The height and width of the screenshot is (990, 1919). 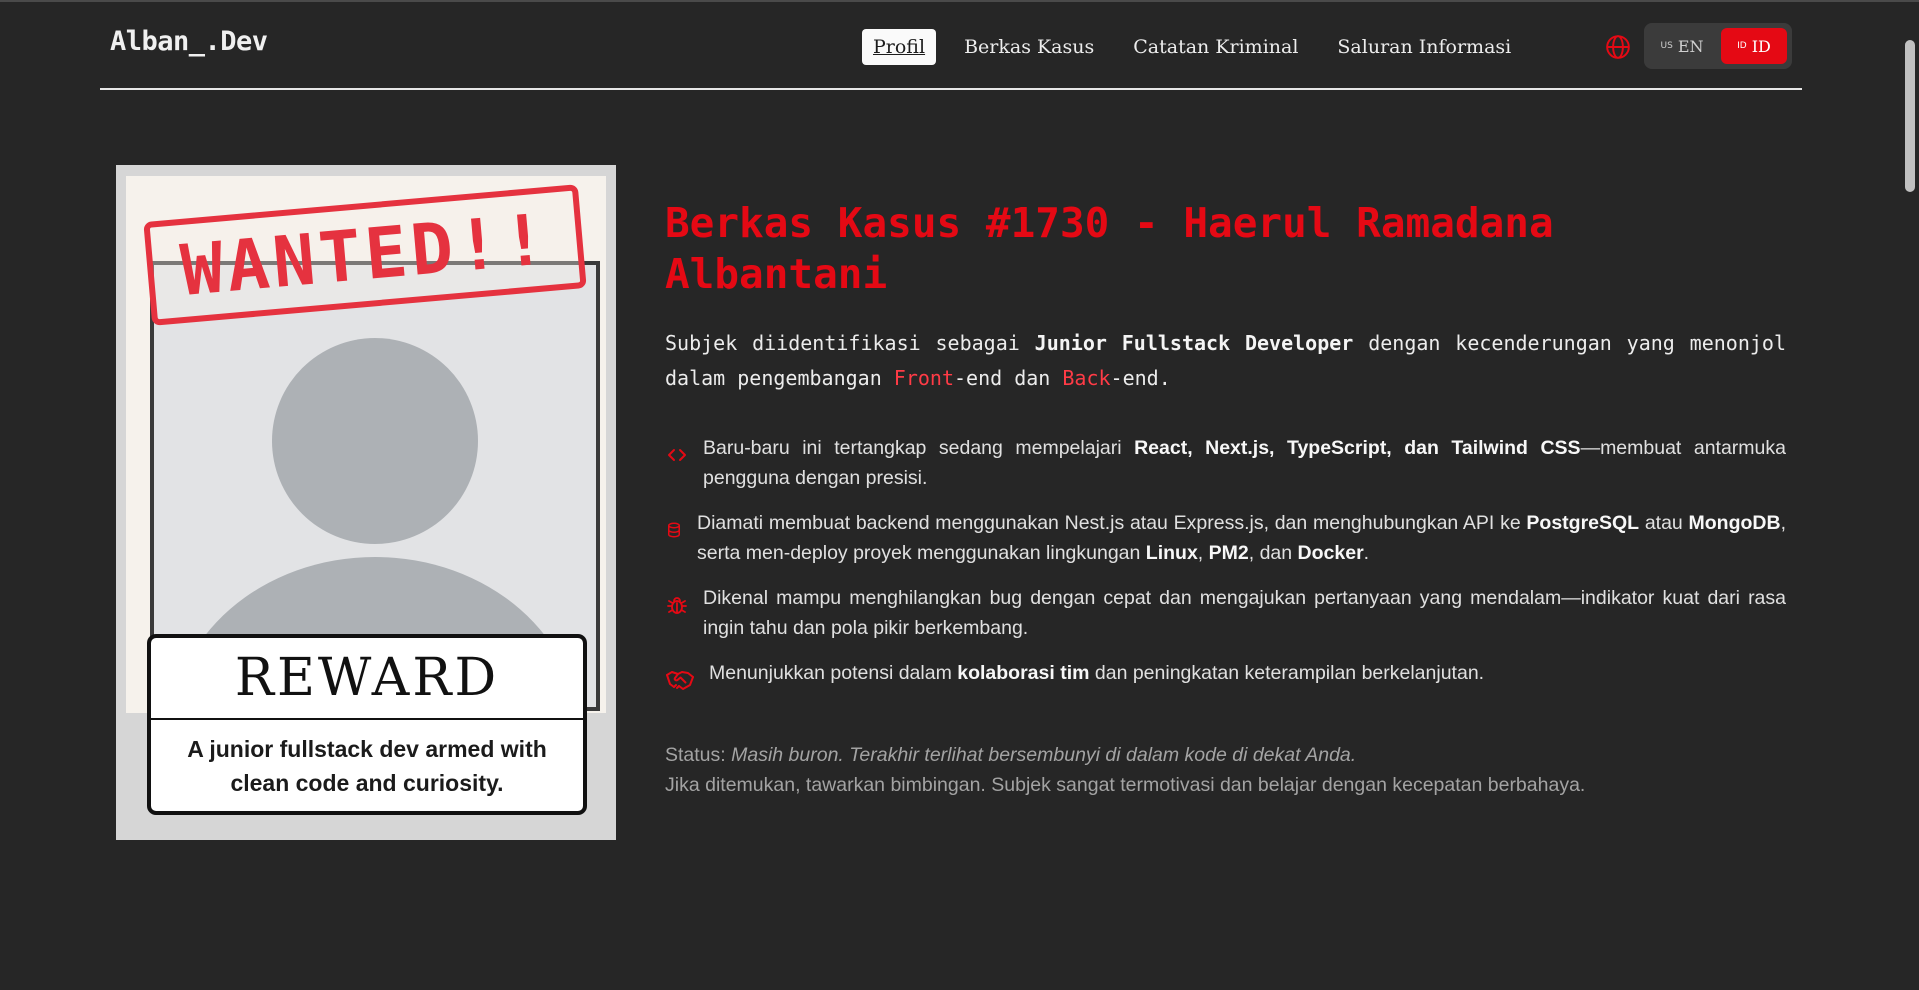 What do you see at coordinates (1910, 116) in the screenshot?
I see `page-scrollbar` at bounding box center [1910, 116].